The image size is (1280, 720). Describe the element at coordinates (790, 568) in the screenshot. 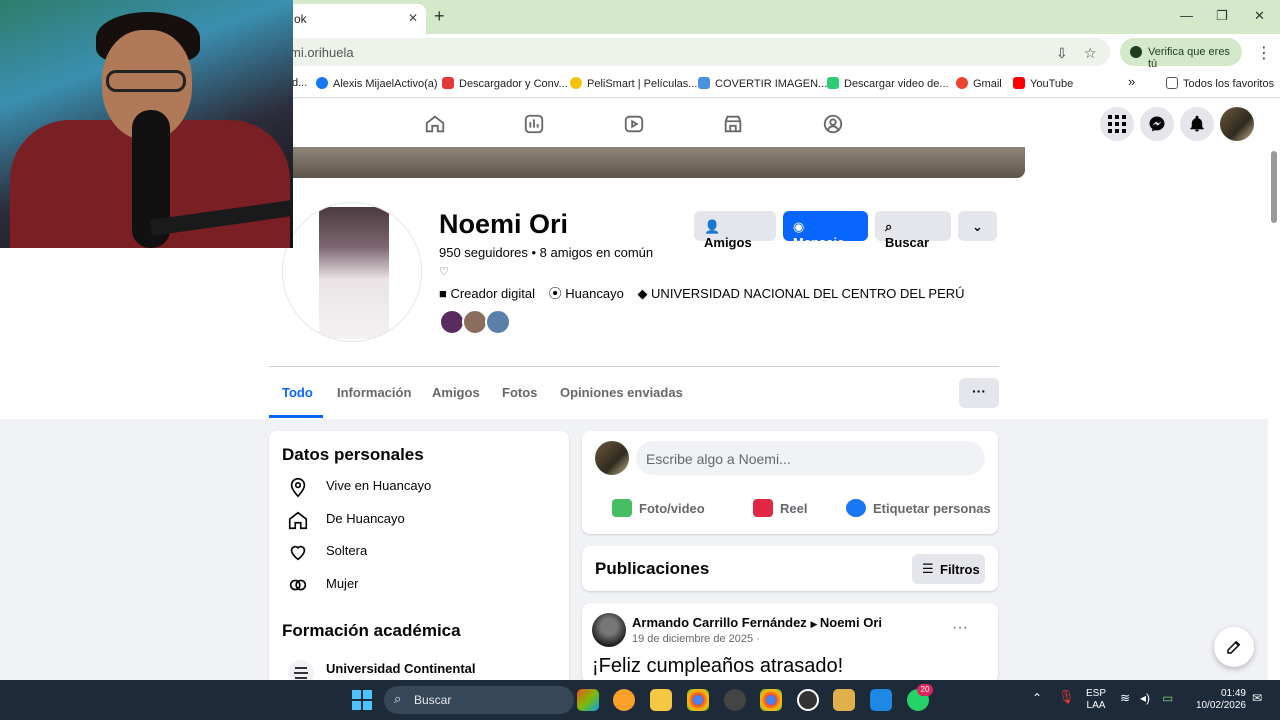

I see `posts-header: Publicaciones ☰ Filtros` at that location.